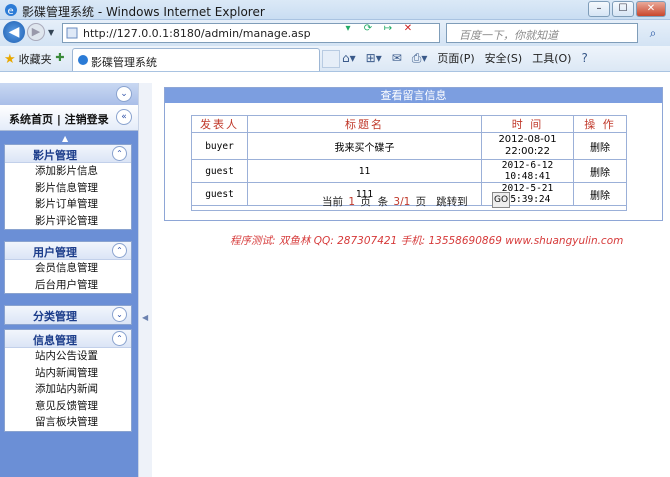 The image size is (670, 477). I want to click on collapse-arrow-icon: ◀, so click(145, 317).